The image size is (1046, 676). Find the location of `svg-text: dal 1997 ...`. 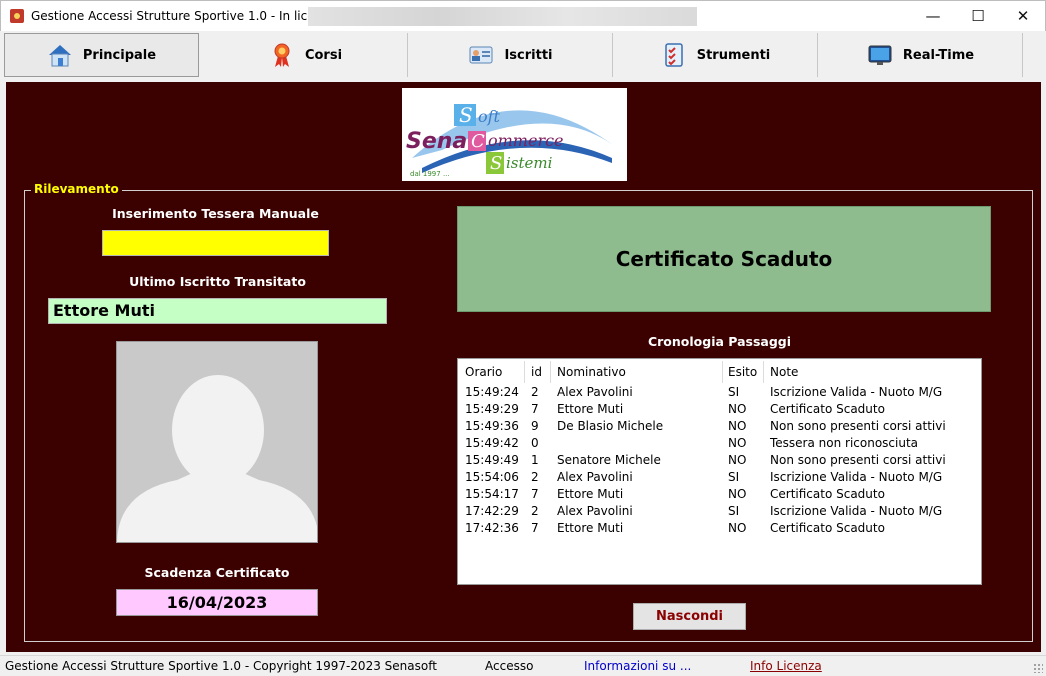

svg-text: dal 1997 ... is located at coordinates (430, 174).